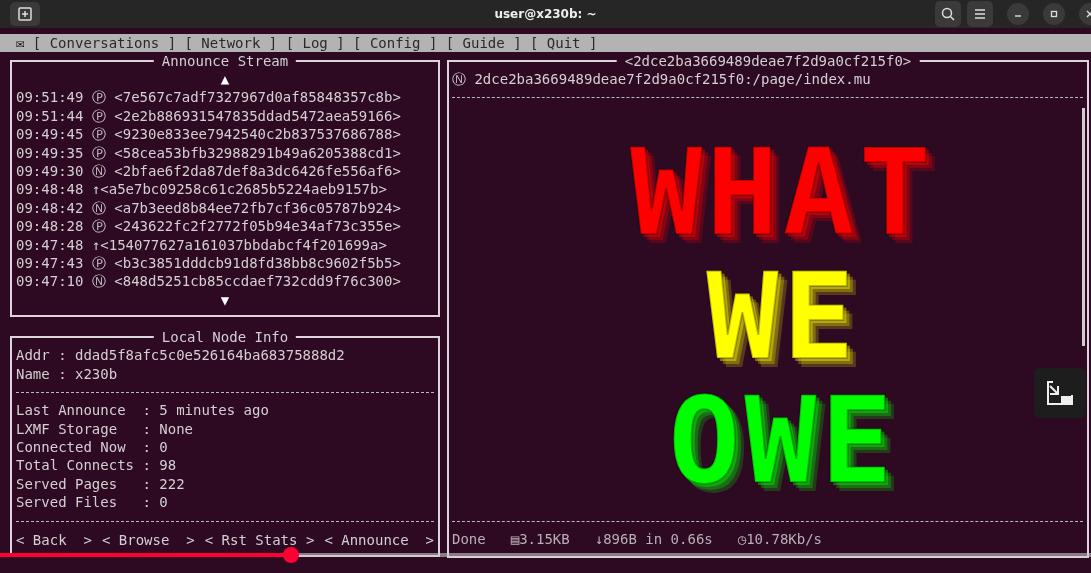 The height and width of the screenshot is (573, 1091). Describe the element at coordinates (225, 152) in the screenshot. I see `announce-entry: 09:49:35 Ⓟ <58cea53bfb32988291b49a6205388cd1>` at that location.